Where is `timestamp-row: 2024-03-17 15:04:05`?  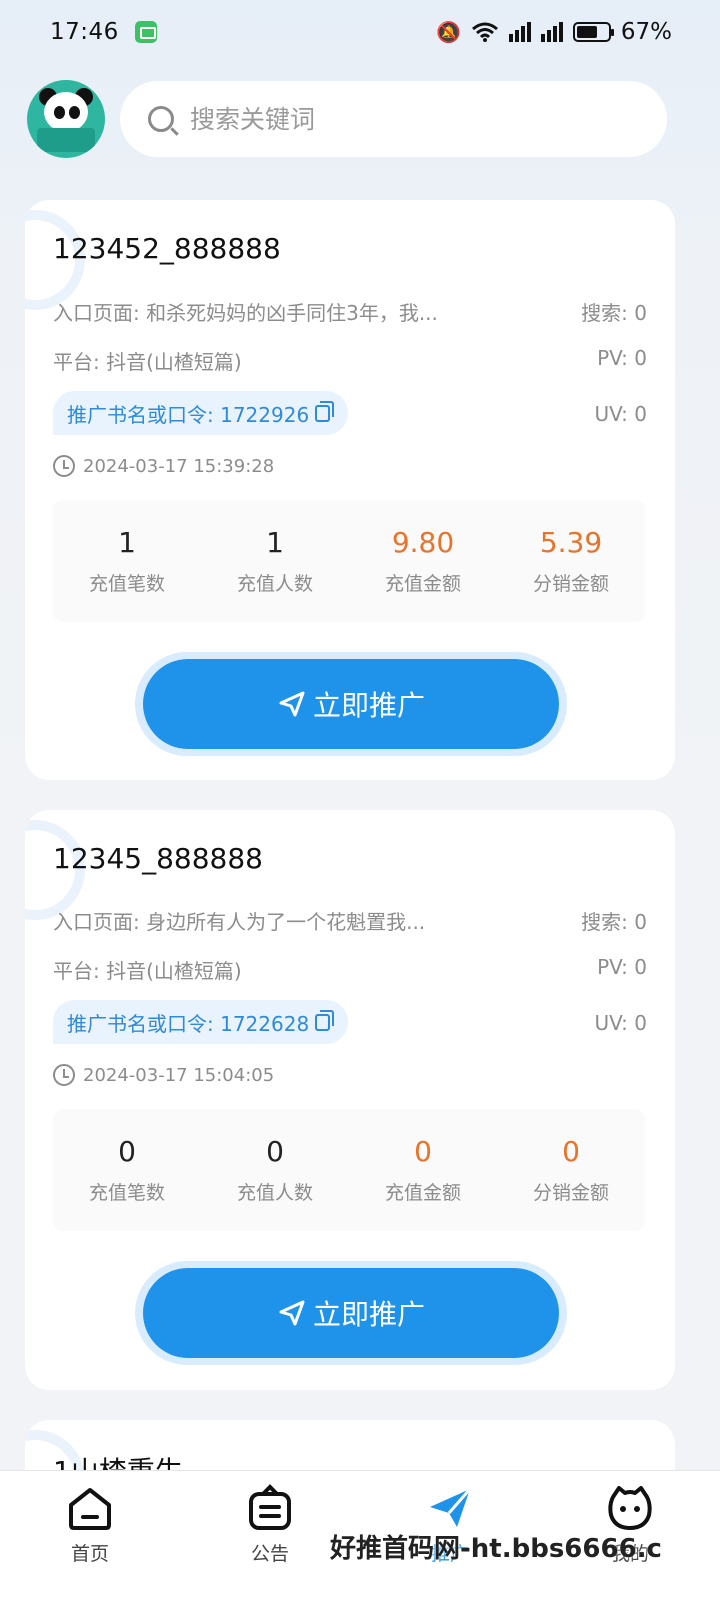
timestamp-row: 2024-03-17 15:04:05 is located at coordinates (163, 1075).